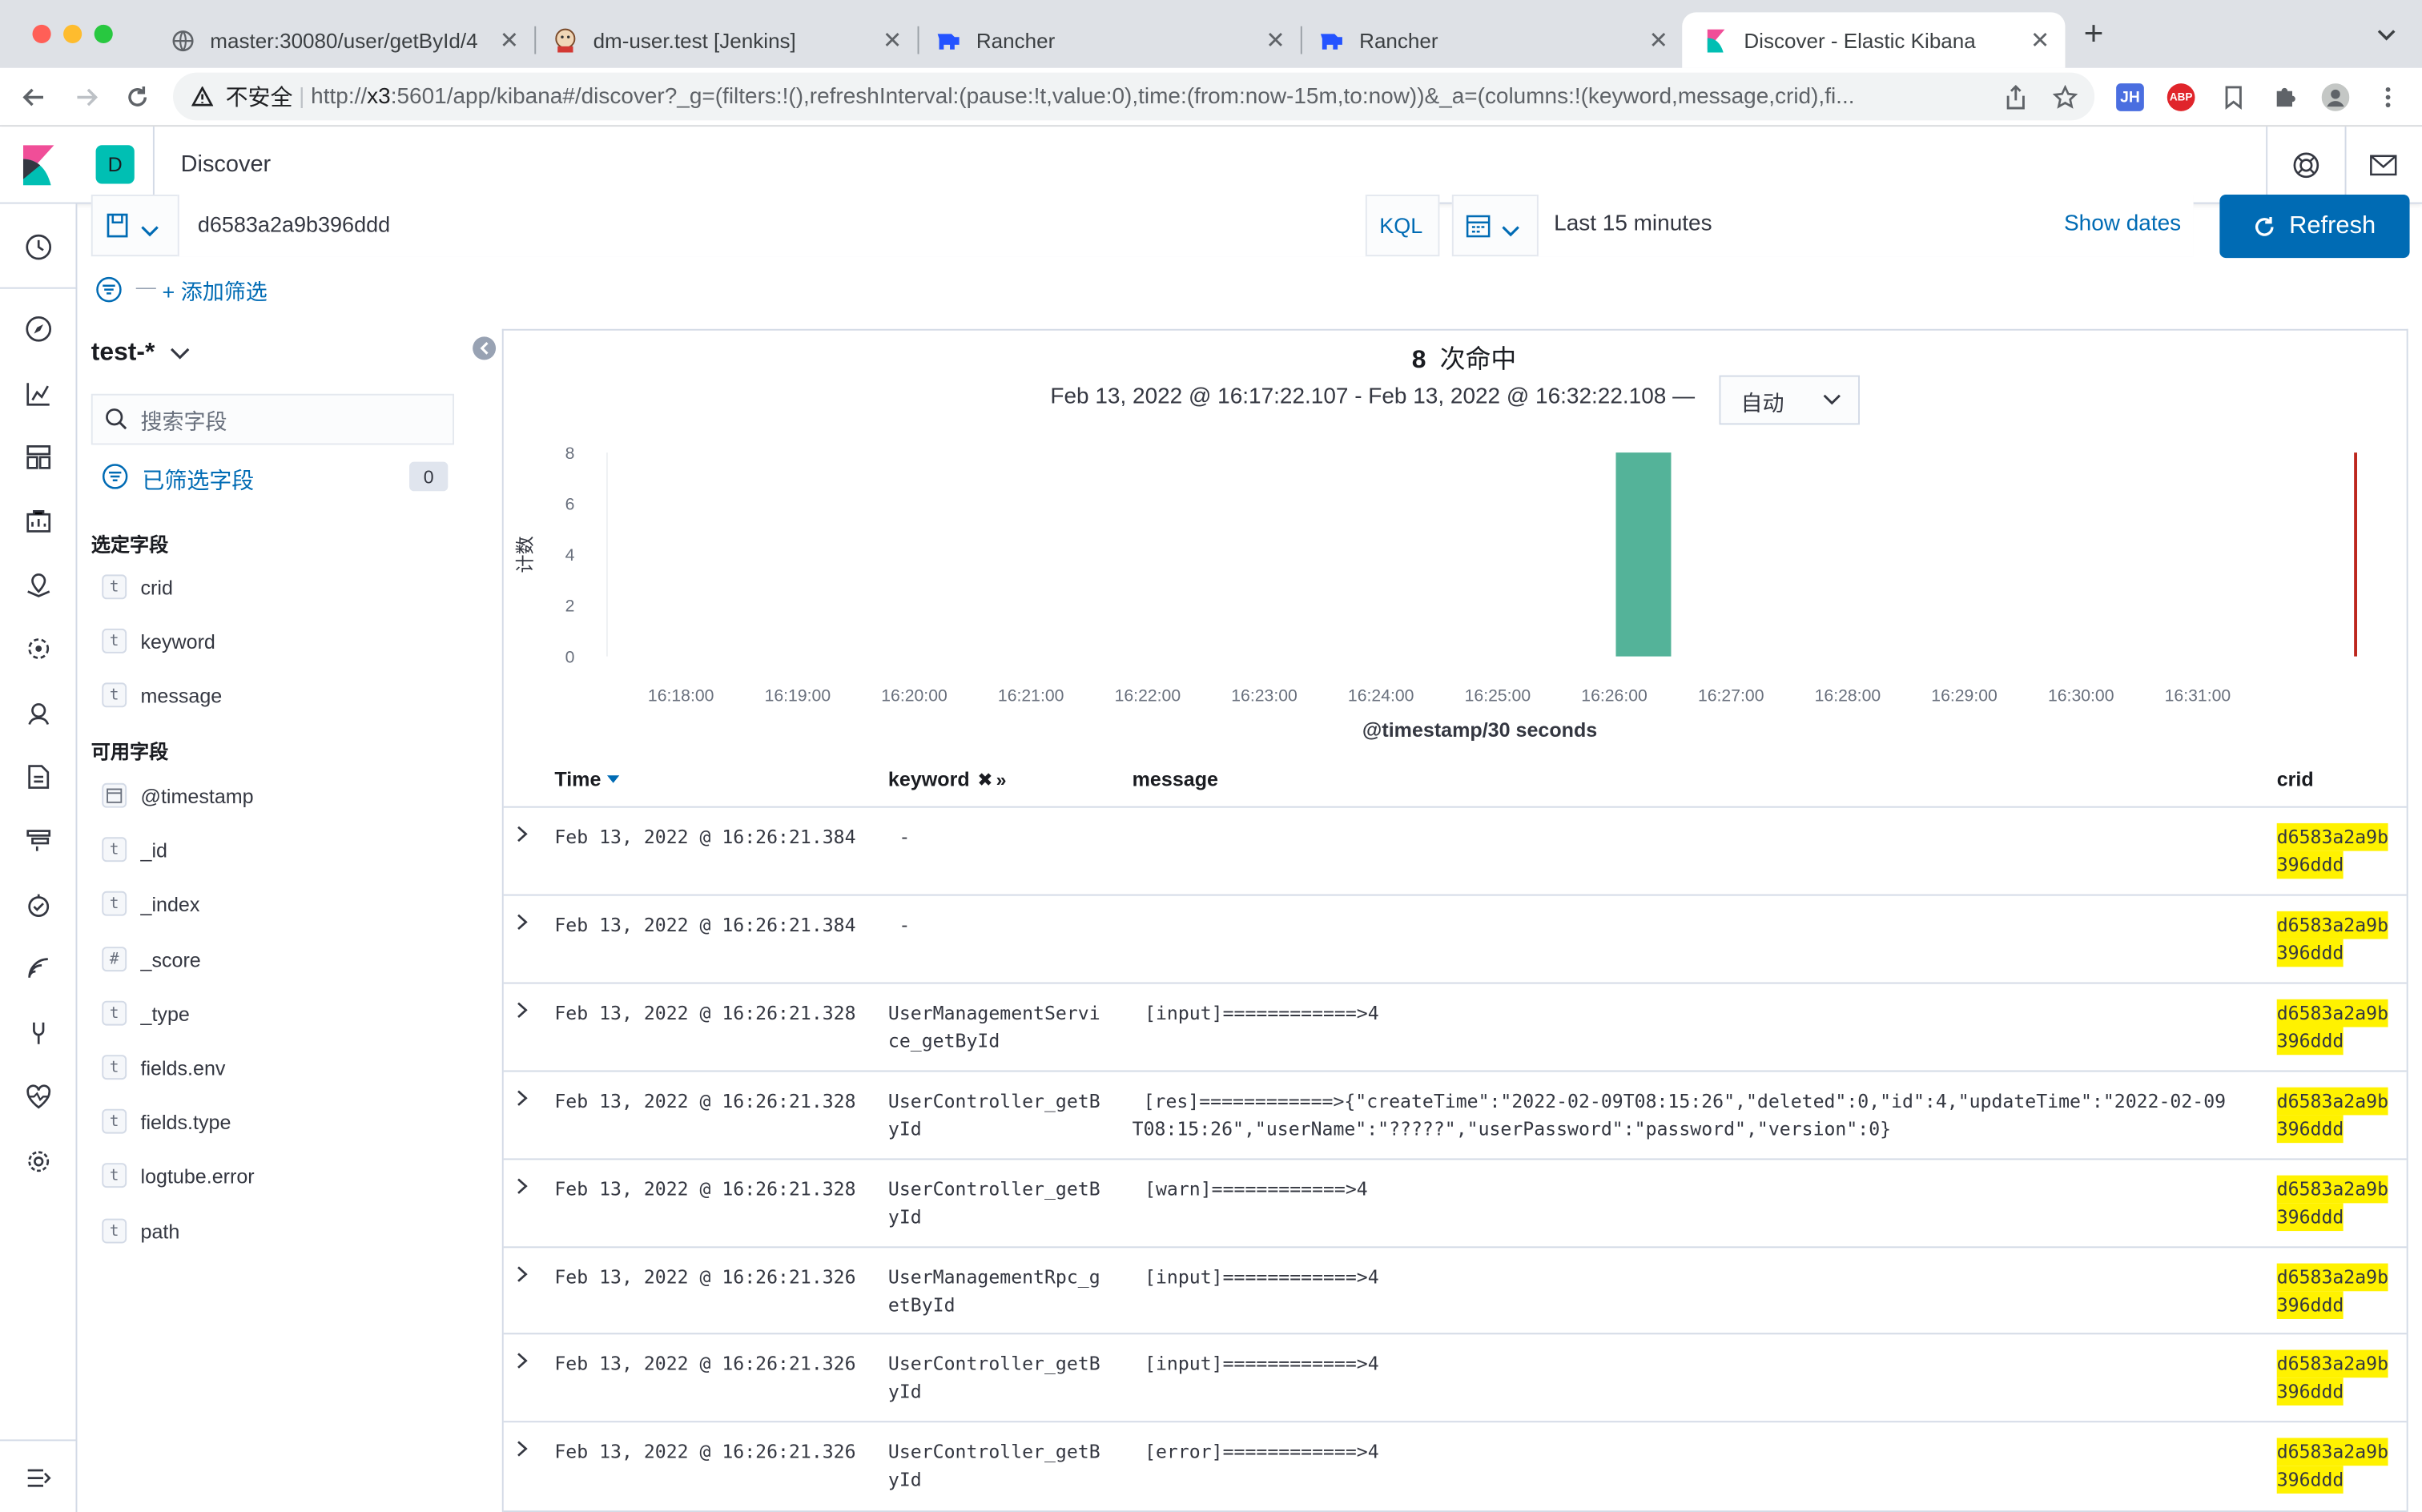  What do you see at coordinates (276, 1121) in the screenshot?
I see `field-item-fields-type: t fields.type` at bounding box center [276, 1121].